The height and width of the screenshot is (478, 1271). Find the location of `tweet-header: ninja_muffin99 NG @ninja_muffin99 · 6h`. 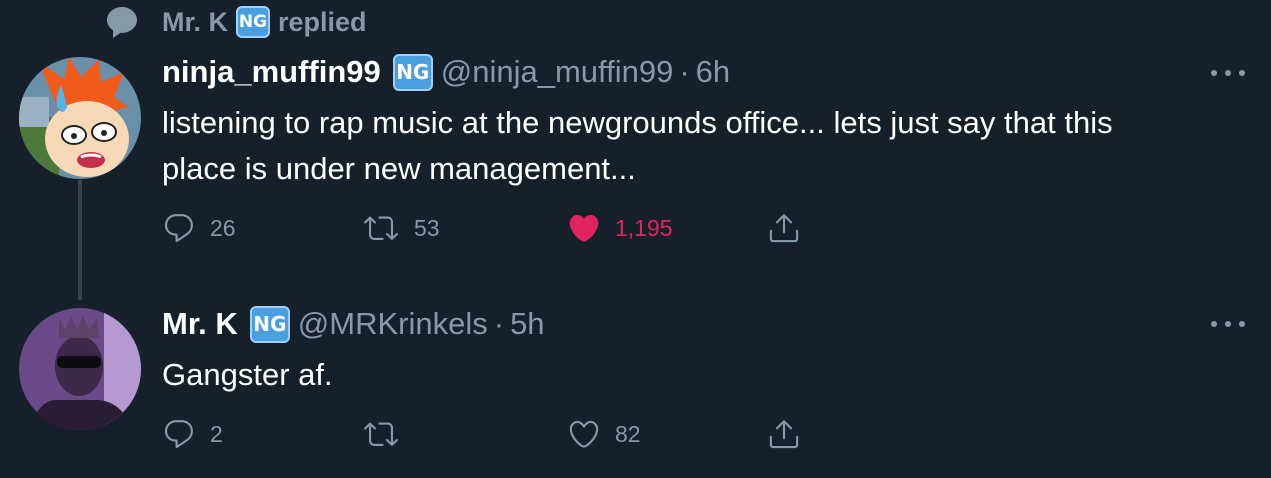

tweet-header: ninja_muffin99 NG @ninja_muffin99 · 6h is located at coordinates (446, 72).